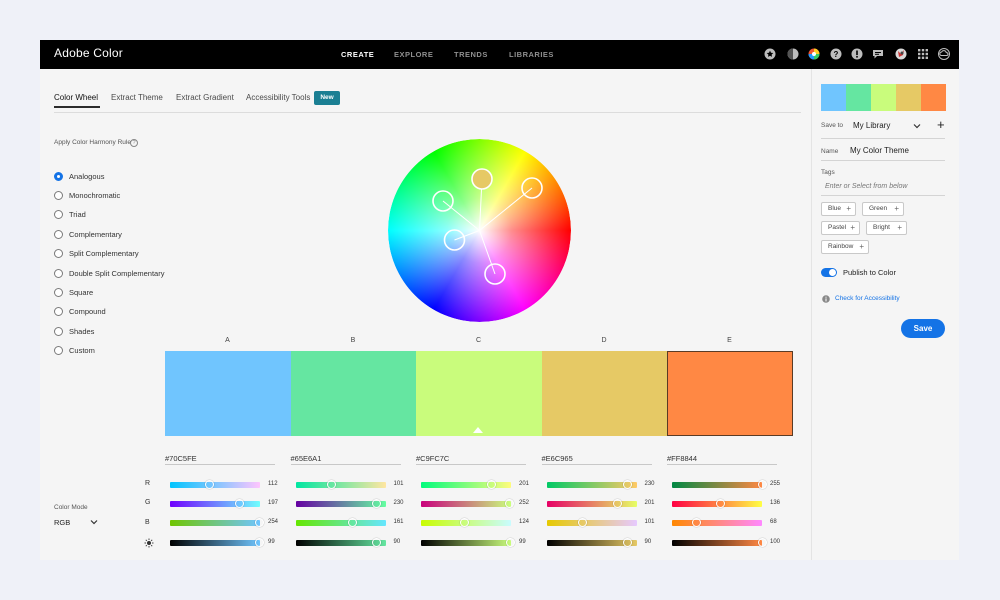 The height and width of the screenshot is (600, 1000). What do you see at coordinates (340, 503) in the screenshot?
I see `slider-g-b` at bounding box center [340, 503].